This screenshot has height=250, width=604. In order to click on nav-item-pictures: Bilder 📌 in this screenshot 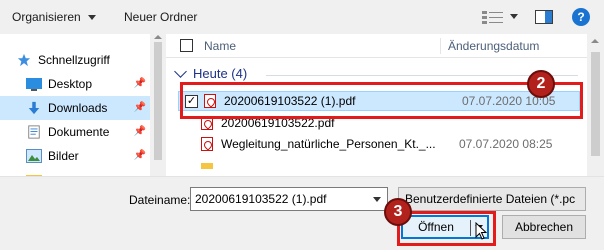, I will do `click(88, 156)`.